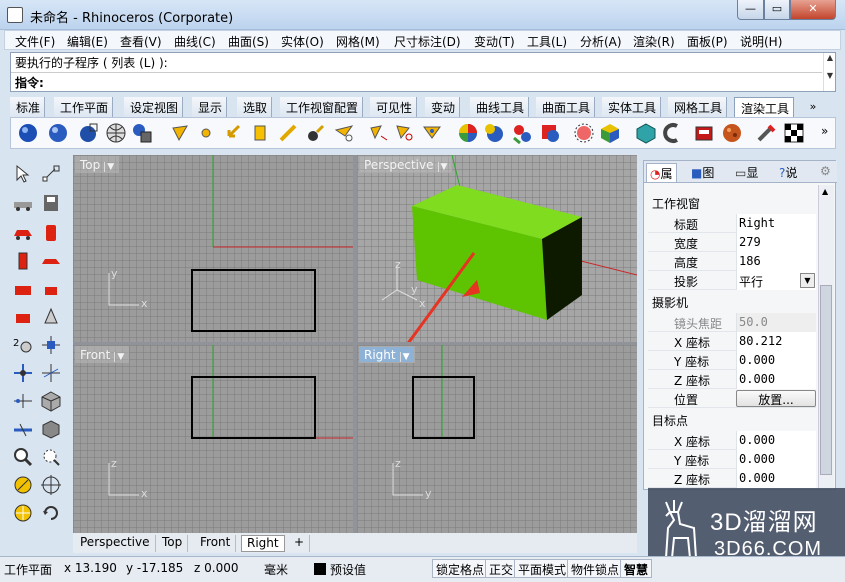  What do you see at coordinates (84, 107) in the screenshot?
I see `tab-cplanes: 工作平面` at bounding box center [84, 107].